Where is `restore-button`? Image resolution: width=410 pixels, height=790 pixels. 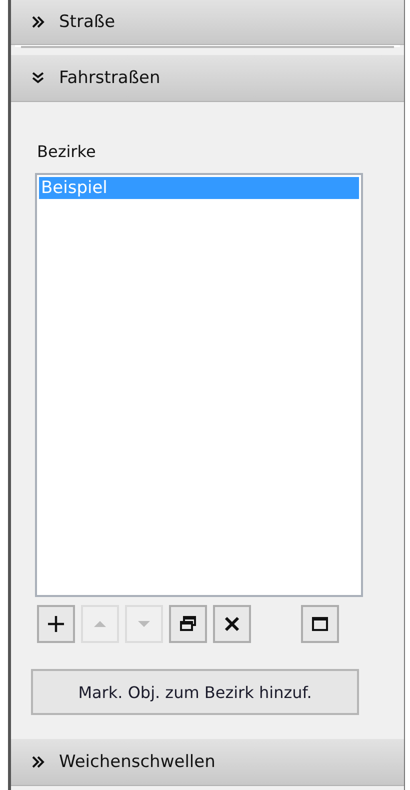 restore-button is located at coordinates (188, 624).